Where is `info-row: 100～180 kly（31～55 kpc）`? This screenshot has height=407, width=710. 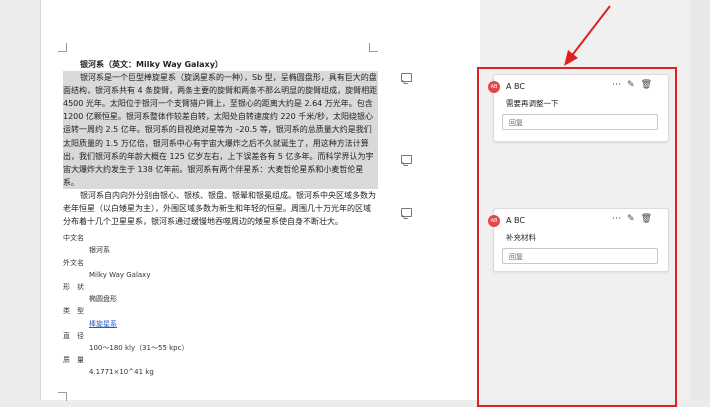
info-row: 100～180 kly（31～55 kpc） is located at coordinates (220, 348).